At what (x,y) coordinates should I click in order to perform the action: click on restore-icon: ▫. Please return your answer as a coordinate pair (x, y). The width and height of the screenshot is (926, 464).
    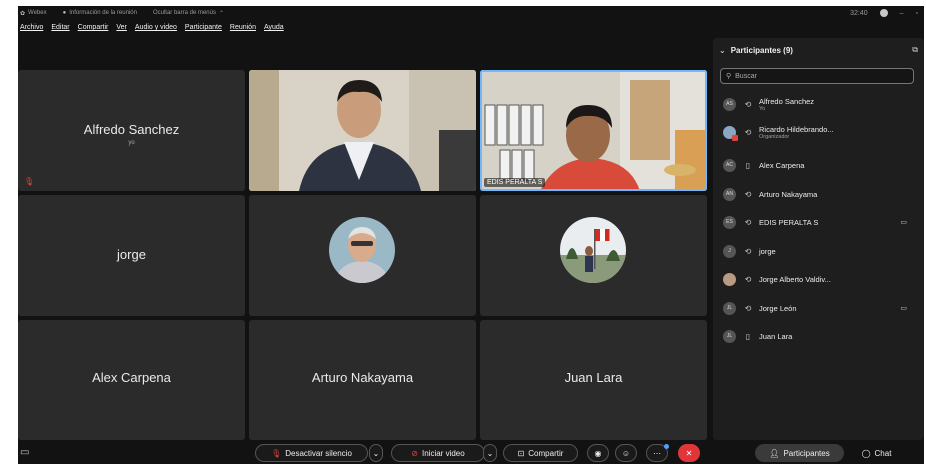
    Looking at the image, I should click on (917, 13).